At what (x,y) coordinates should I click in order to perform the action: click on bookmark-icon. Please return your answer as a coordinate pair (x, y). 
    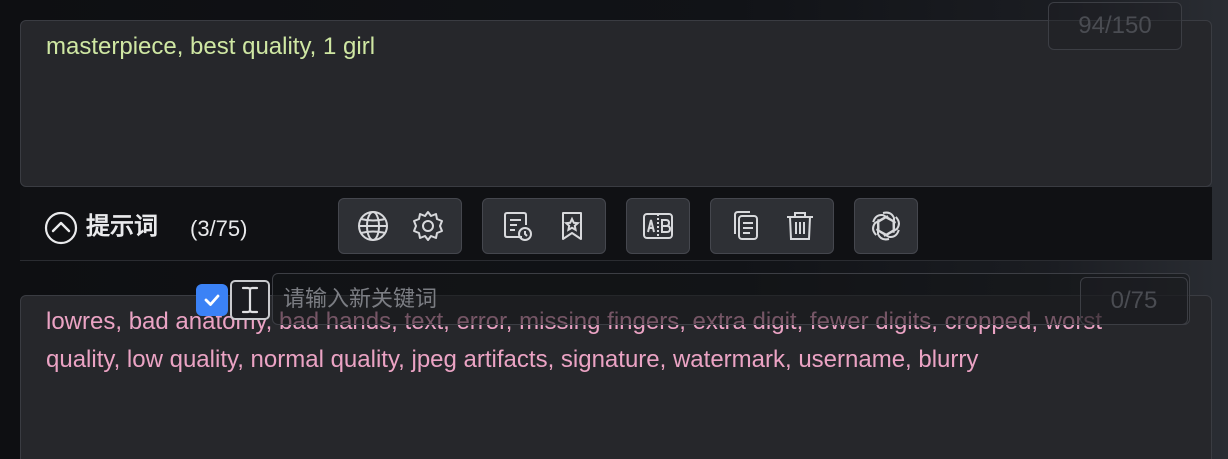
    Looking at the image, I should click on (571, 226).